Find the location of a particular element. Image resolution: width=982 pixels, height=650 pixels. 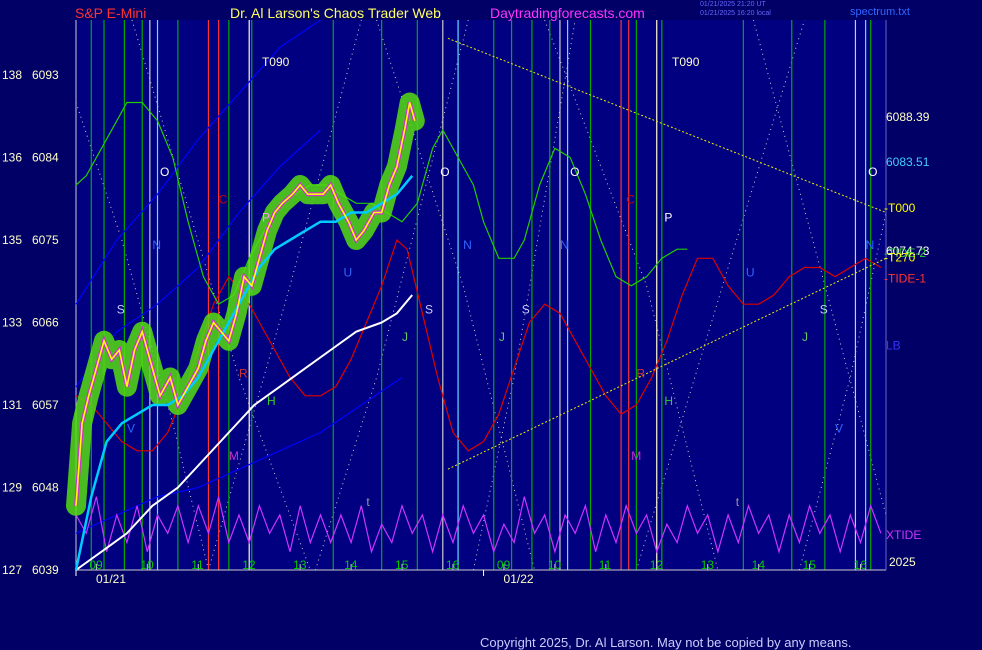

x-tick-label-8: 09 is located at coordinates (504, 565).